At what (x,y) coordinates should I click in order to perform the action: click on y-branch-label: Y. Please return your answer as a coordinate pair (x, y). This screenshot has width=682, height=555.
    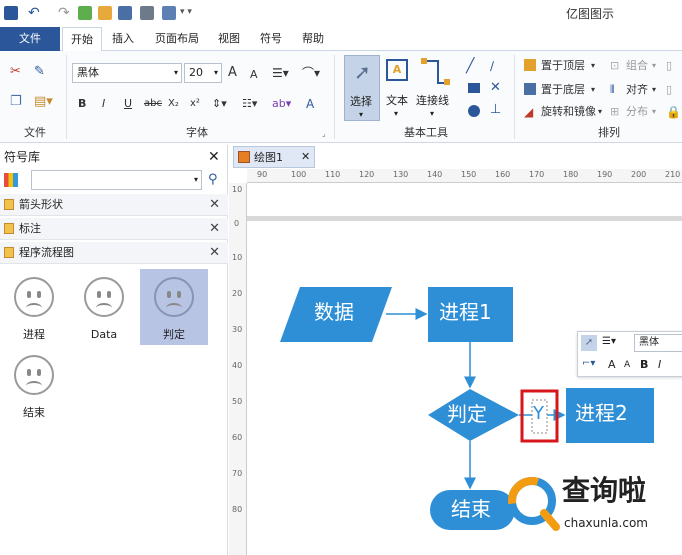
    Looking at the image, I should click on (538, 414).